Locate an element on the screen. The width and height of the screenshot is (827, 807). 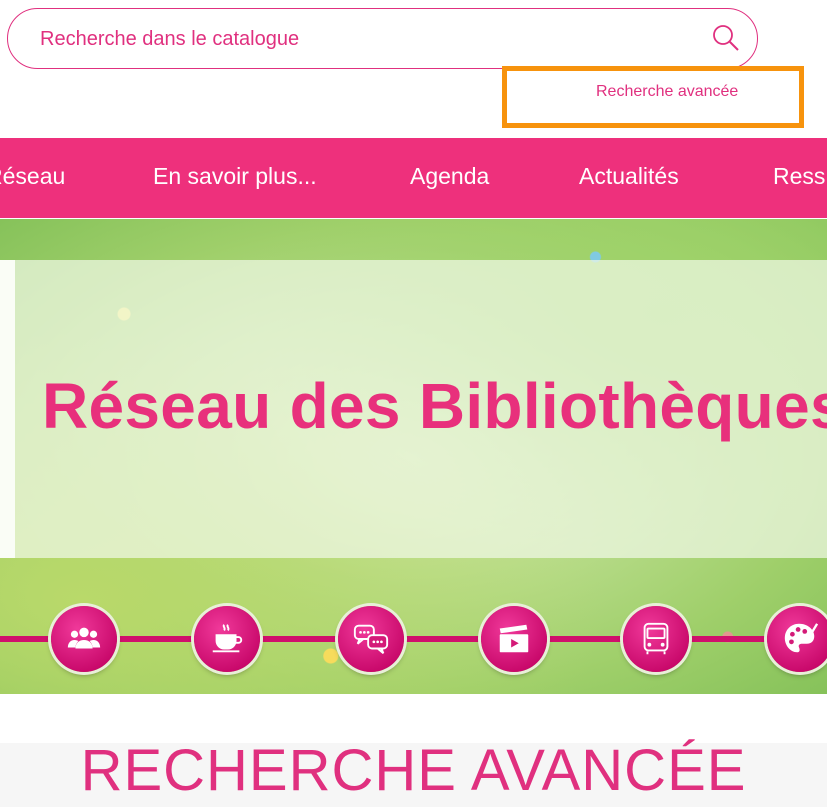
people-icon is located at coordinates (84, 639).